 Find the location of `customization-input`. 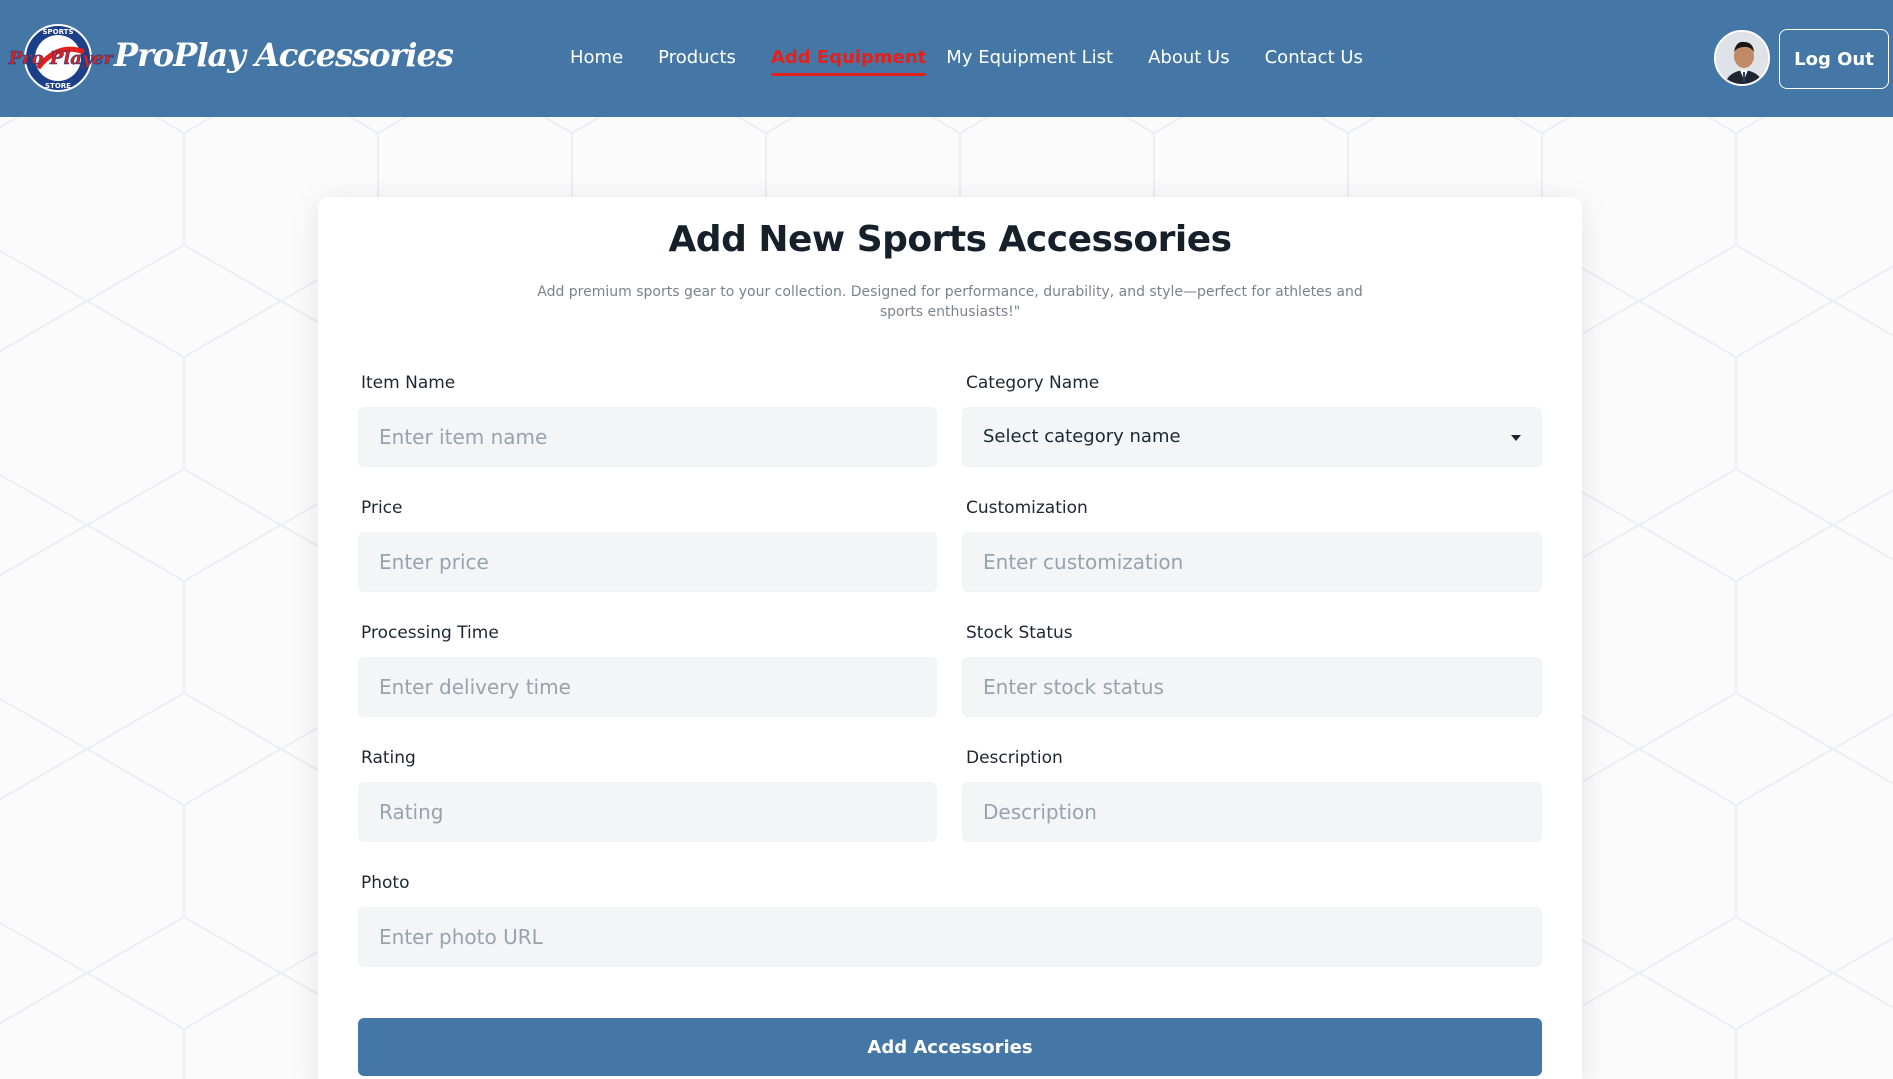

customization-input is located at coordinates (1252, 562).